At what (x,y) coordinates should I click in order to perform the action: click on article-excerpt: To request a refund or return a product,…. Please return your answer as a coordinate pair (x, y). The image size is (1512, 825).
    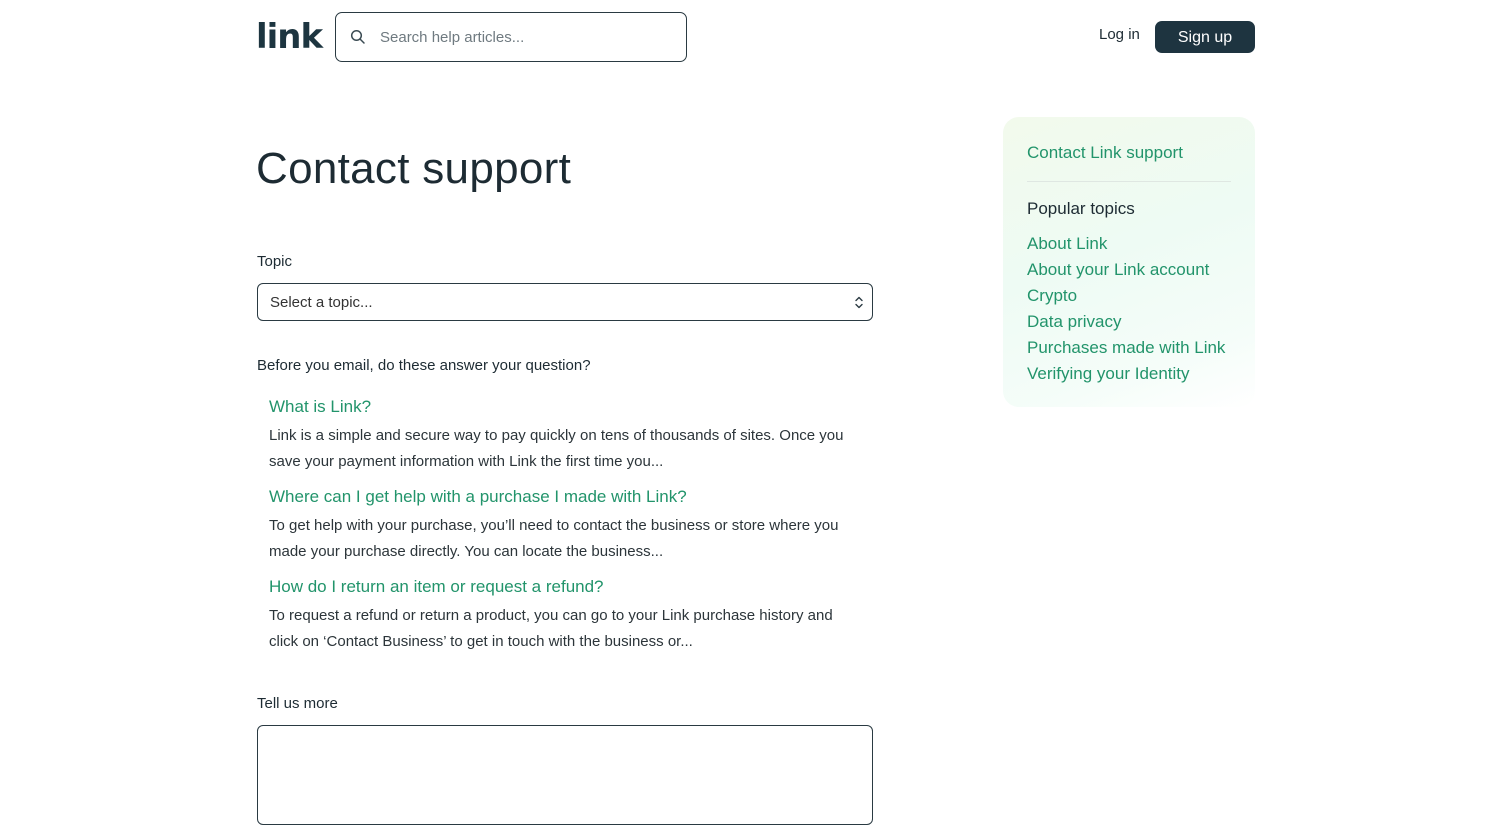
    Looking at the image, I should click on (551, 628).